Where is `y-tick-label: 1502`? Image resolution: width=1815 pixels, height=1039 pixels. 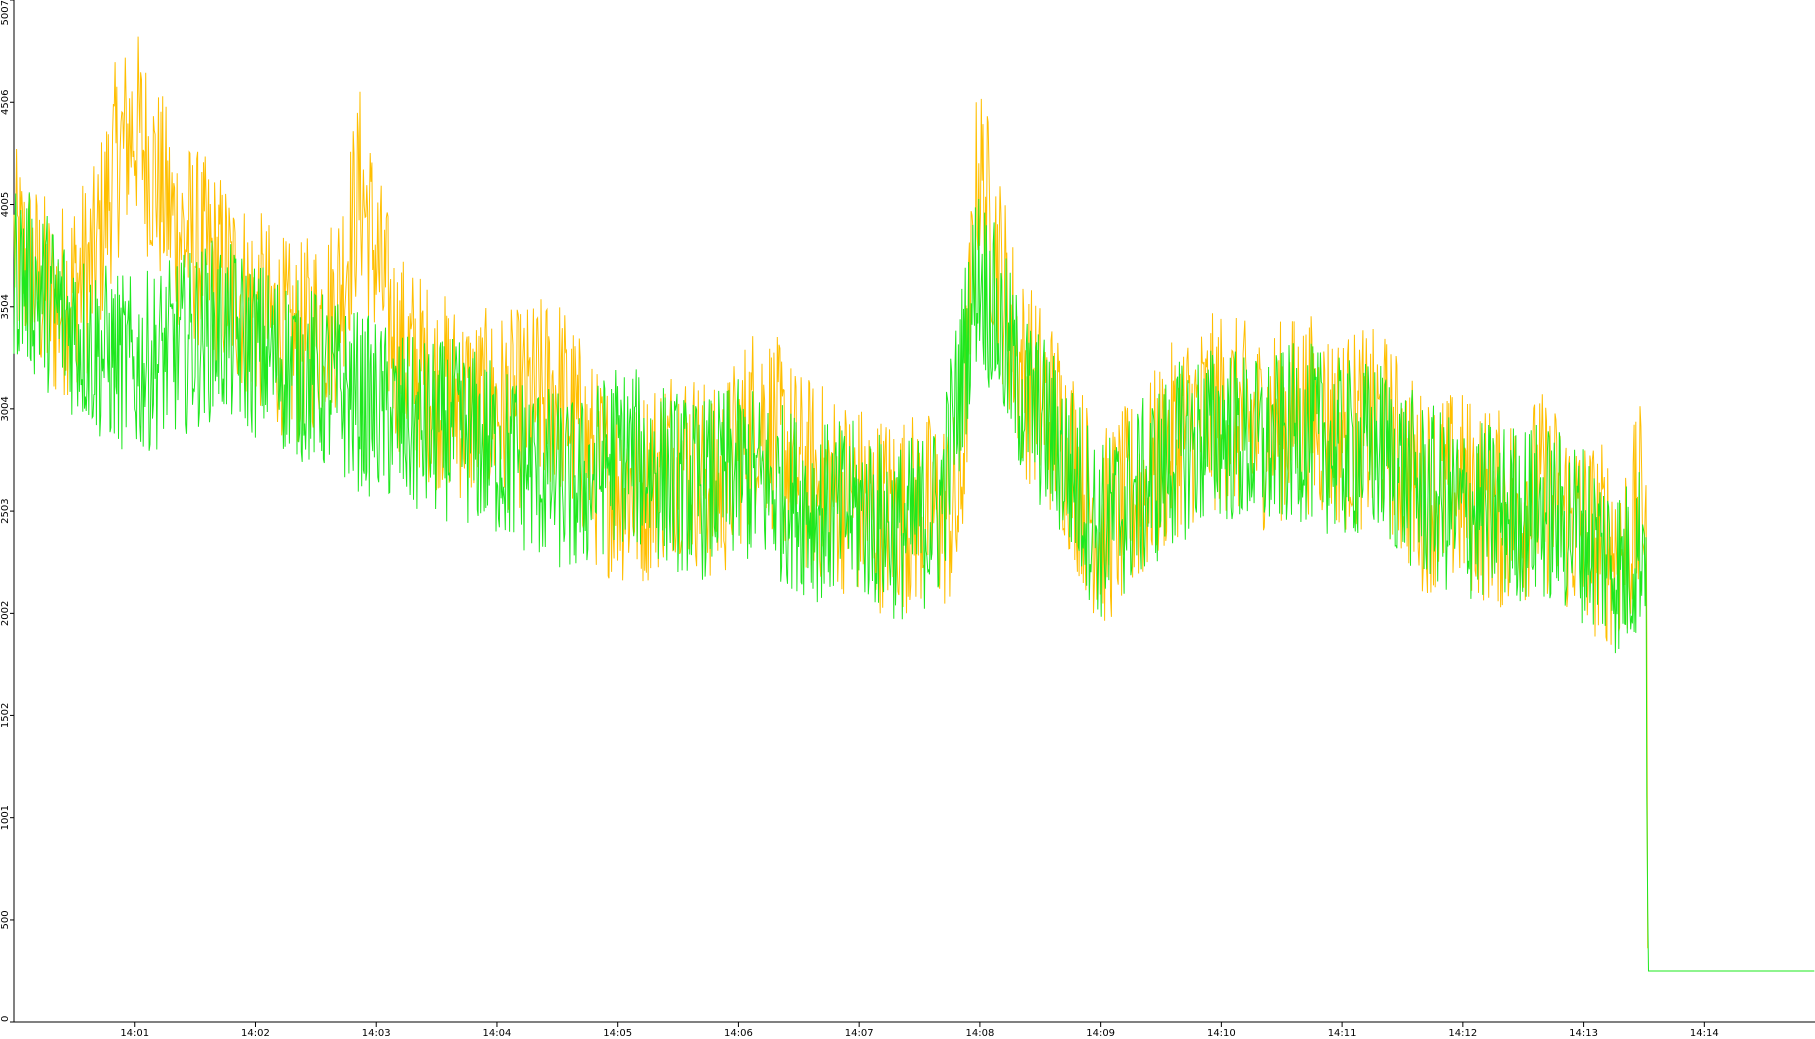 y-tick-label: 1502 is located at coordinates (5, 715).